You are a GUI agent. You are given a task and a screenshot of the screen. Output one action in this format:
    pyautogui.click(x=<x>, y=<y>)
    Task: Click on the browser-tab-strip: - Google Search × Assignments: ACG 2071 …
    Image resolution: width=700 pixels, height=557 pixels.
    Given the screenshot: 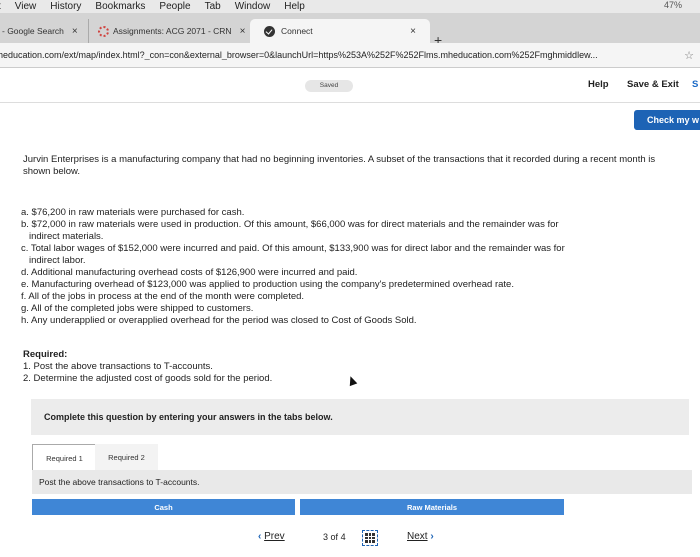 What is the action you would take?
    pyautogui.click(x=350, y=30)
    